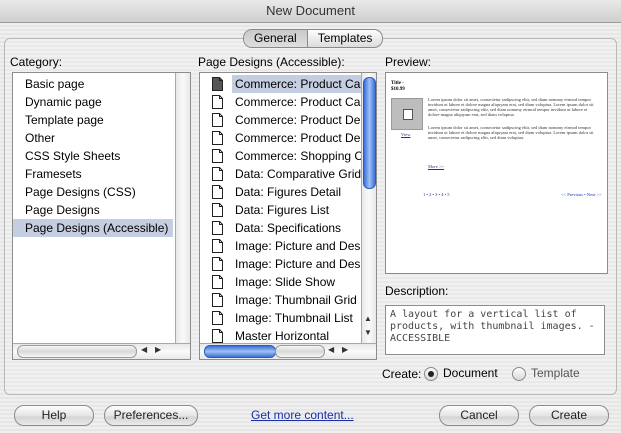 This screenshot has width=621, height=433. Describe the element at coordinates (569, 415) in the screenshot. I see `create-button: Create` at that location.